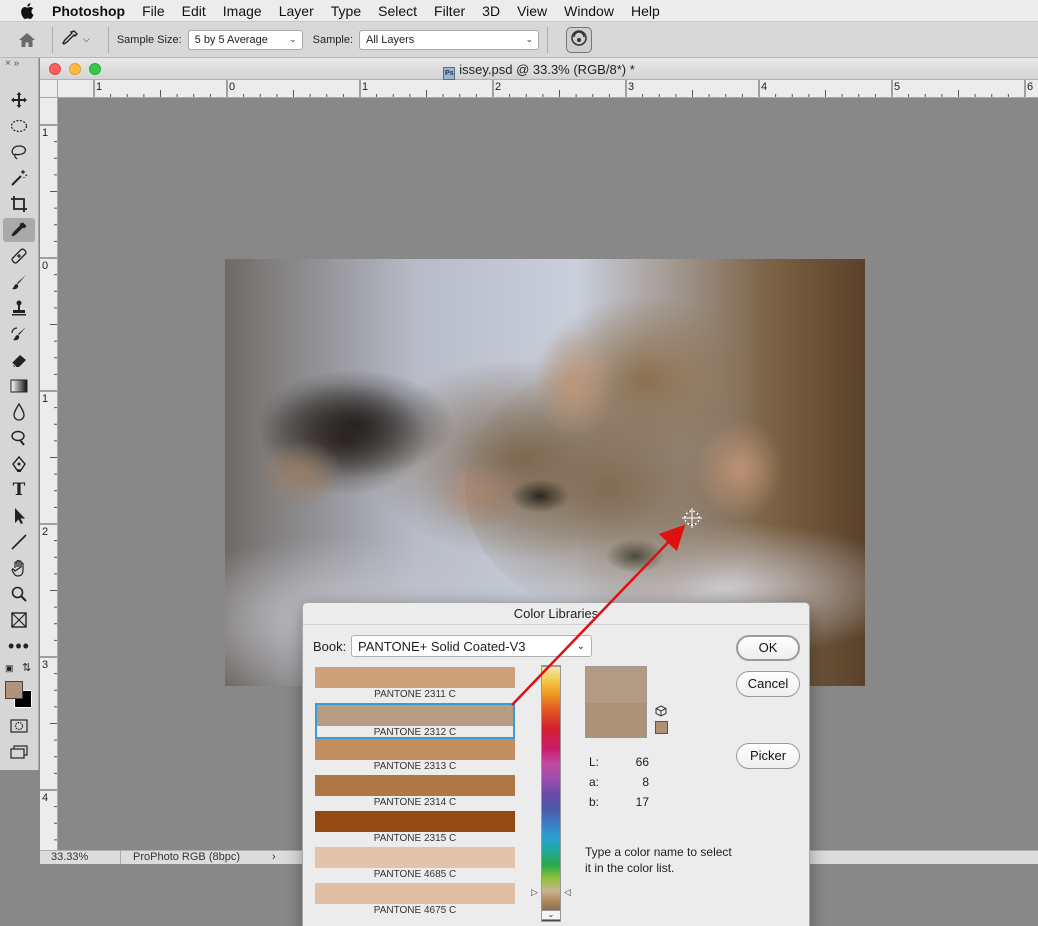 The image size is (1038, 926). What do you see at coordinates (231, 39) in the screenshot?
I see `sample-size-value: 5 by 5 Average` at bounding box center [231, 39].